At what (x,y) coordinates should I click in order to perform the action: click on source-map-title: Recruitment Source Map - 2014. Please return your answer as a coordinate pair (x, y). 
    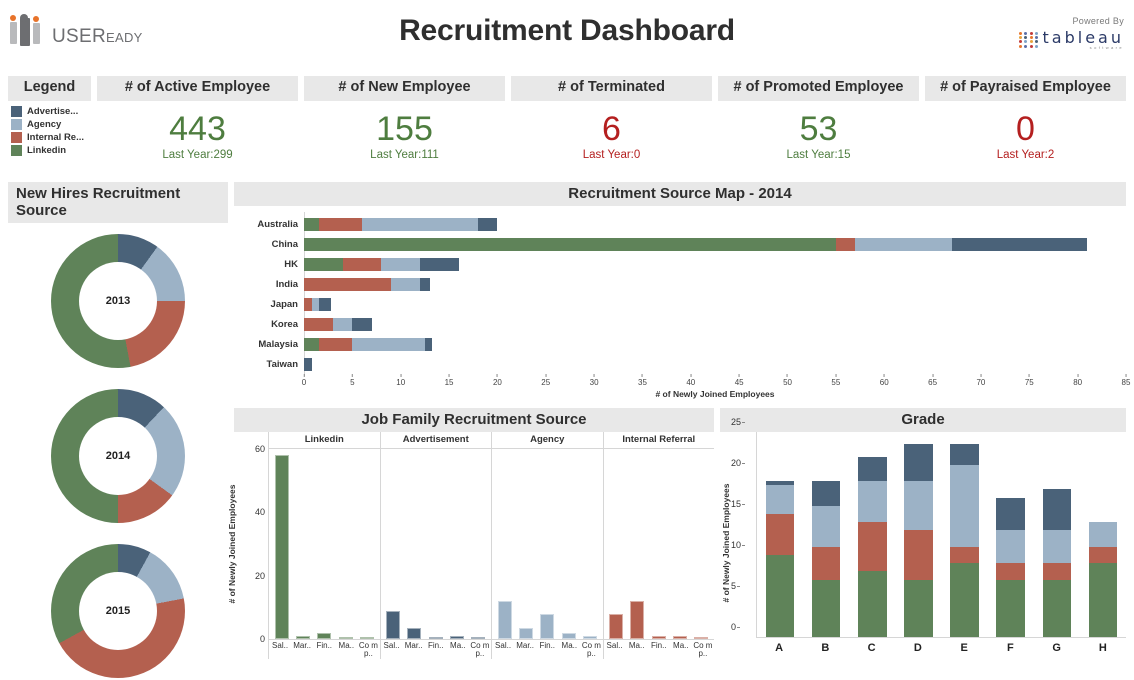
    Looking at the image, I should click on (680, 194).